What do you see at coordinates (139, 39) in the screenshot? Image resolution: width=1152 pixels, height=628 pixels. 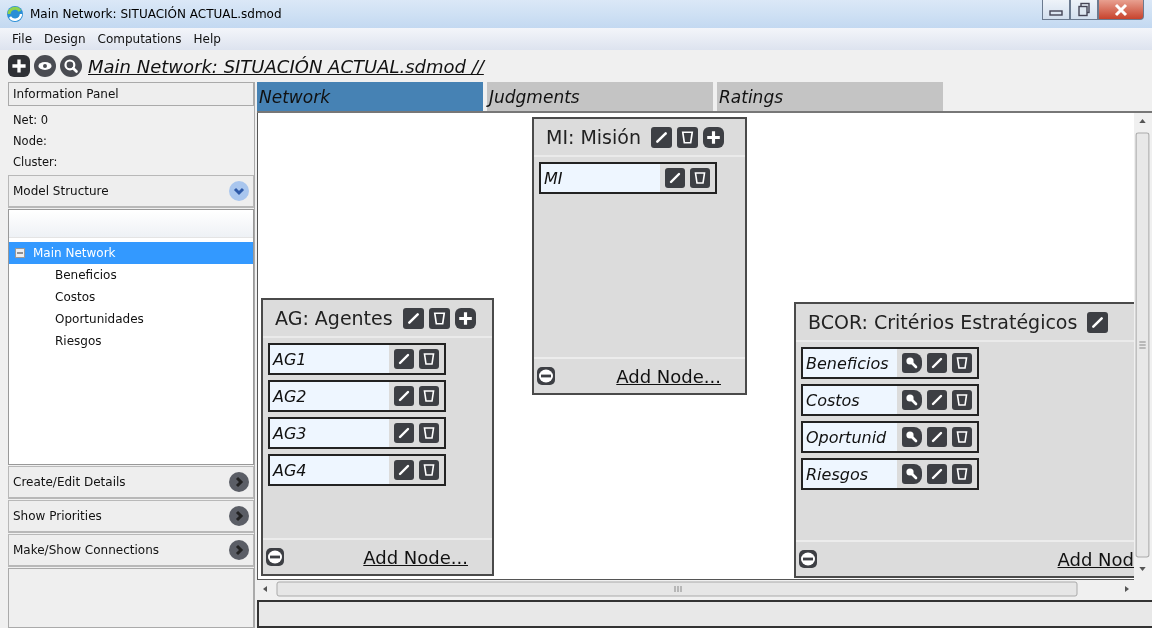 I see `menu-item: Computations` at bounding box center [139, 39].